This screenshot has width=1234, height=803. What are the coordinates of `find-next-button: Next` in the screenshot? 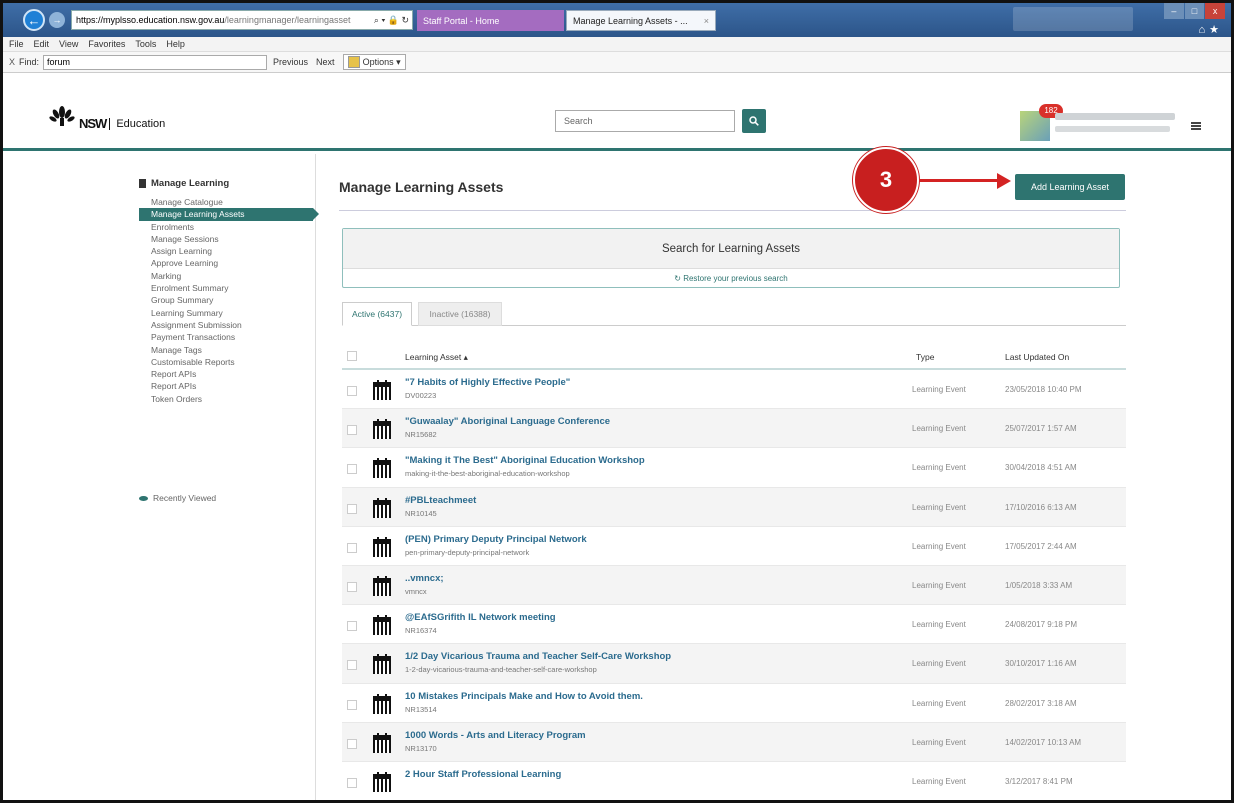 It's located at (325, 62).